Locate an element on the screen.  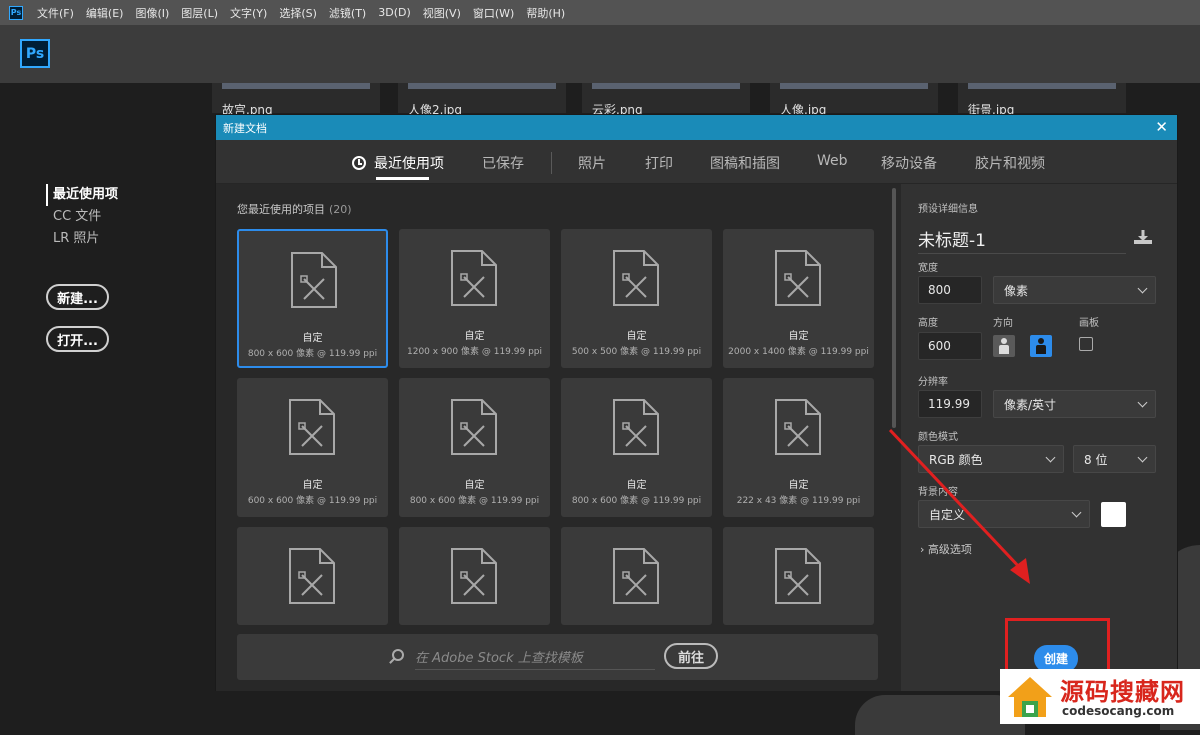
recent-files-strip: 故宫.png 人像2.jpg 云彩.png 人像.jpg 街景.jpg is located at coordinates (600, 100).